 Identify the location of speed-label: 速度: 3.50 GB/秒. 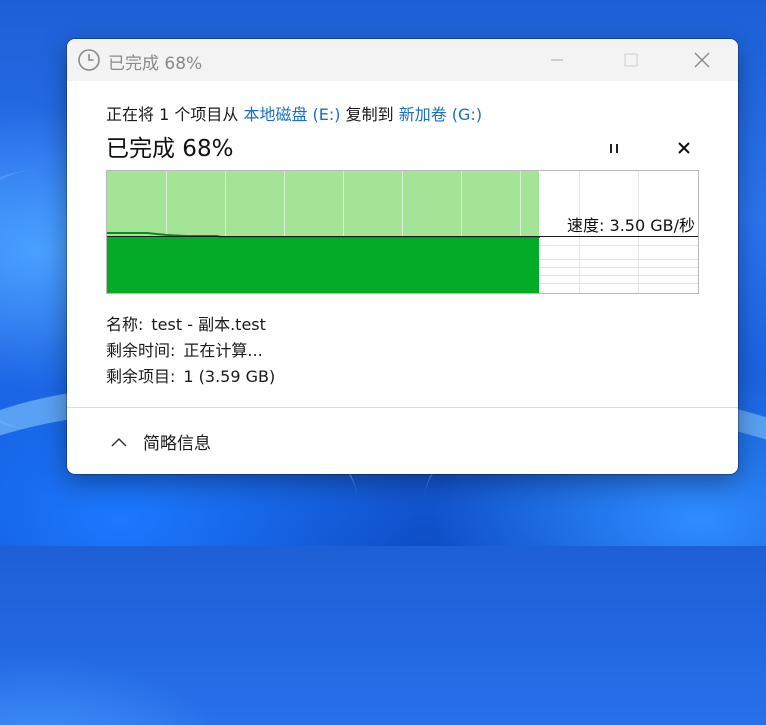
(631, 225).